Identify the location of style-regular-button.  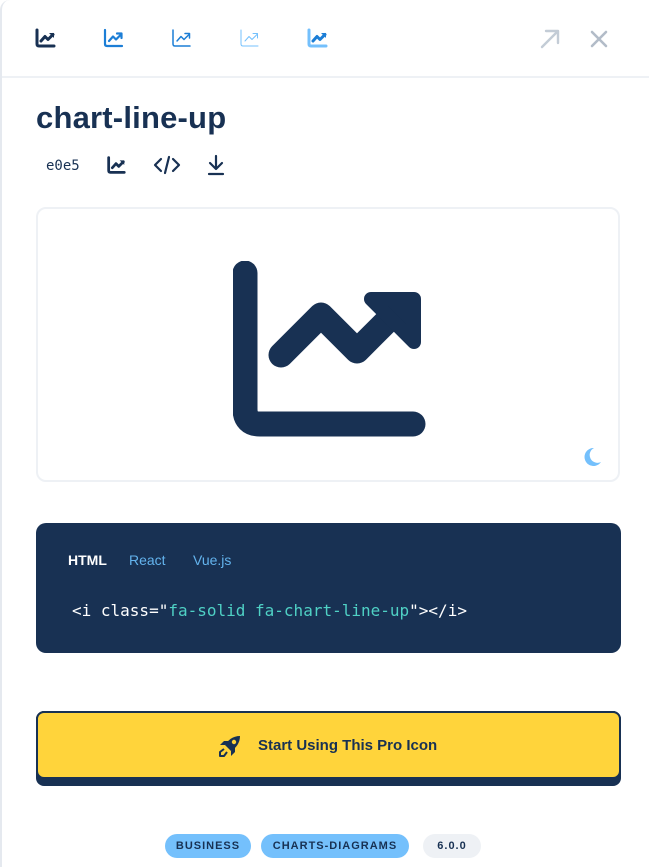
(113, 38).